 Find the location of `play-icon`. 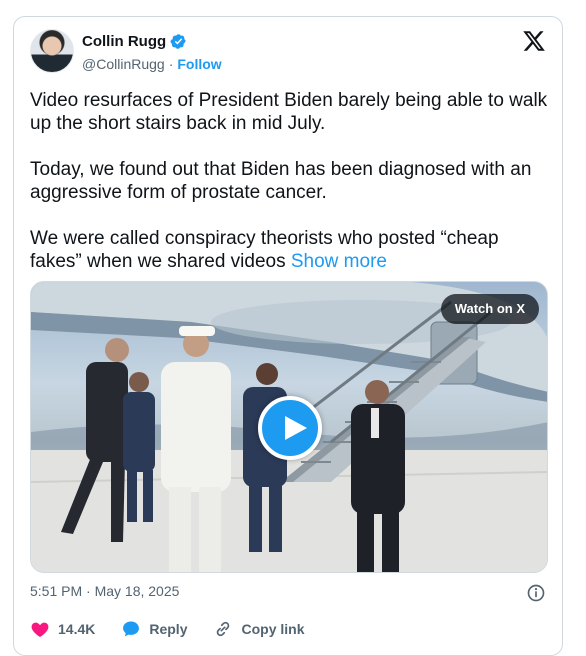

play-icon is located at coordinates (290, 428).